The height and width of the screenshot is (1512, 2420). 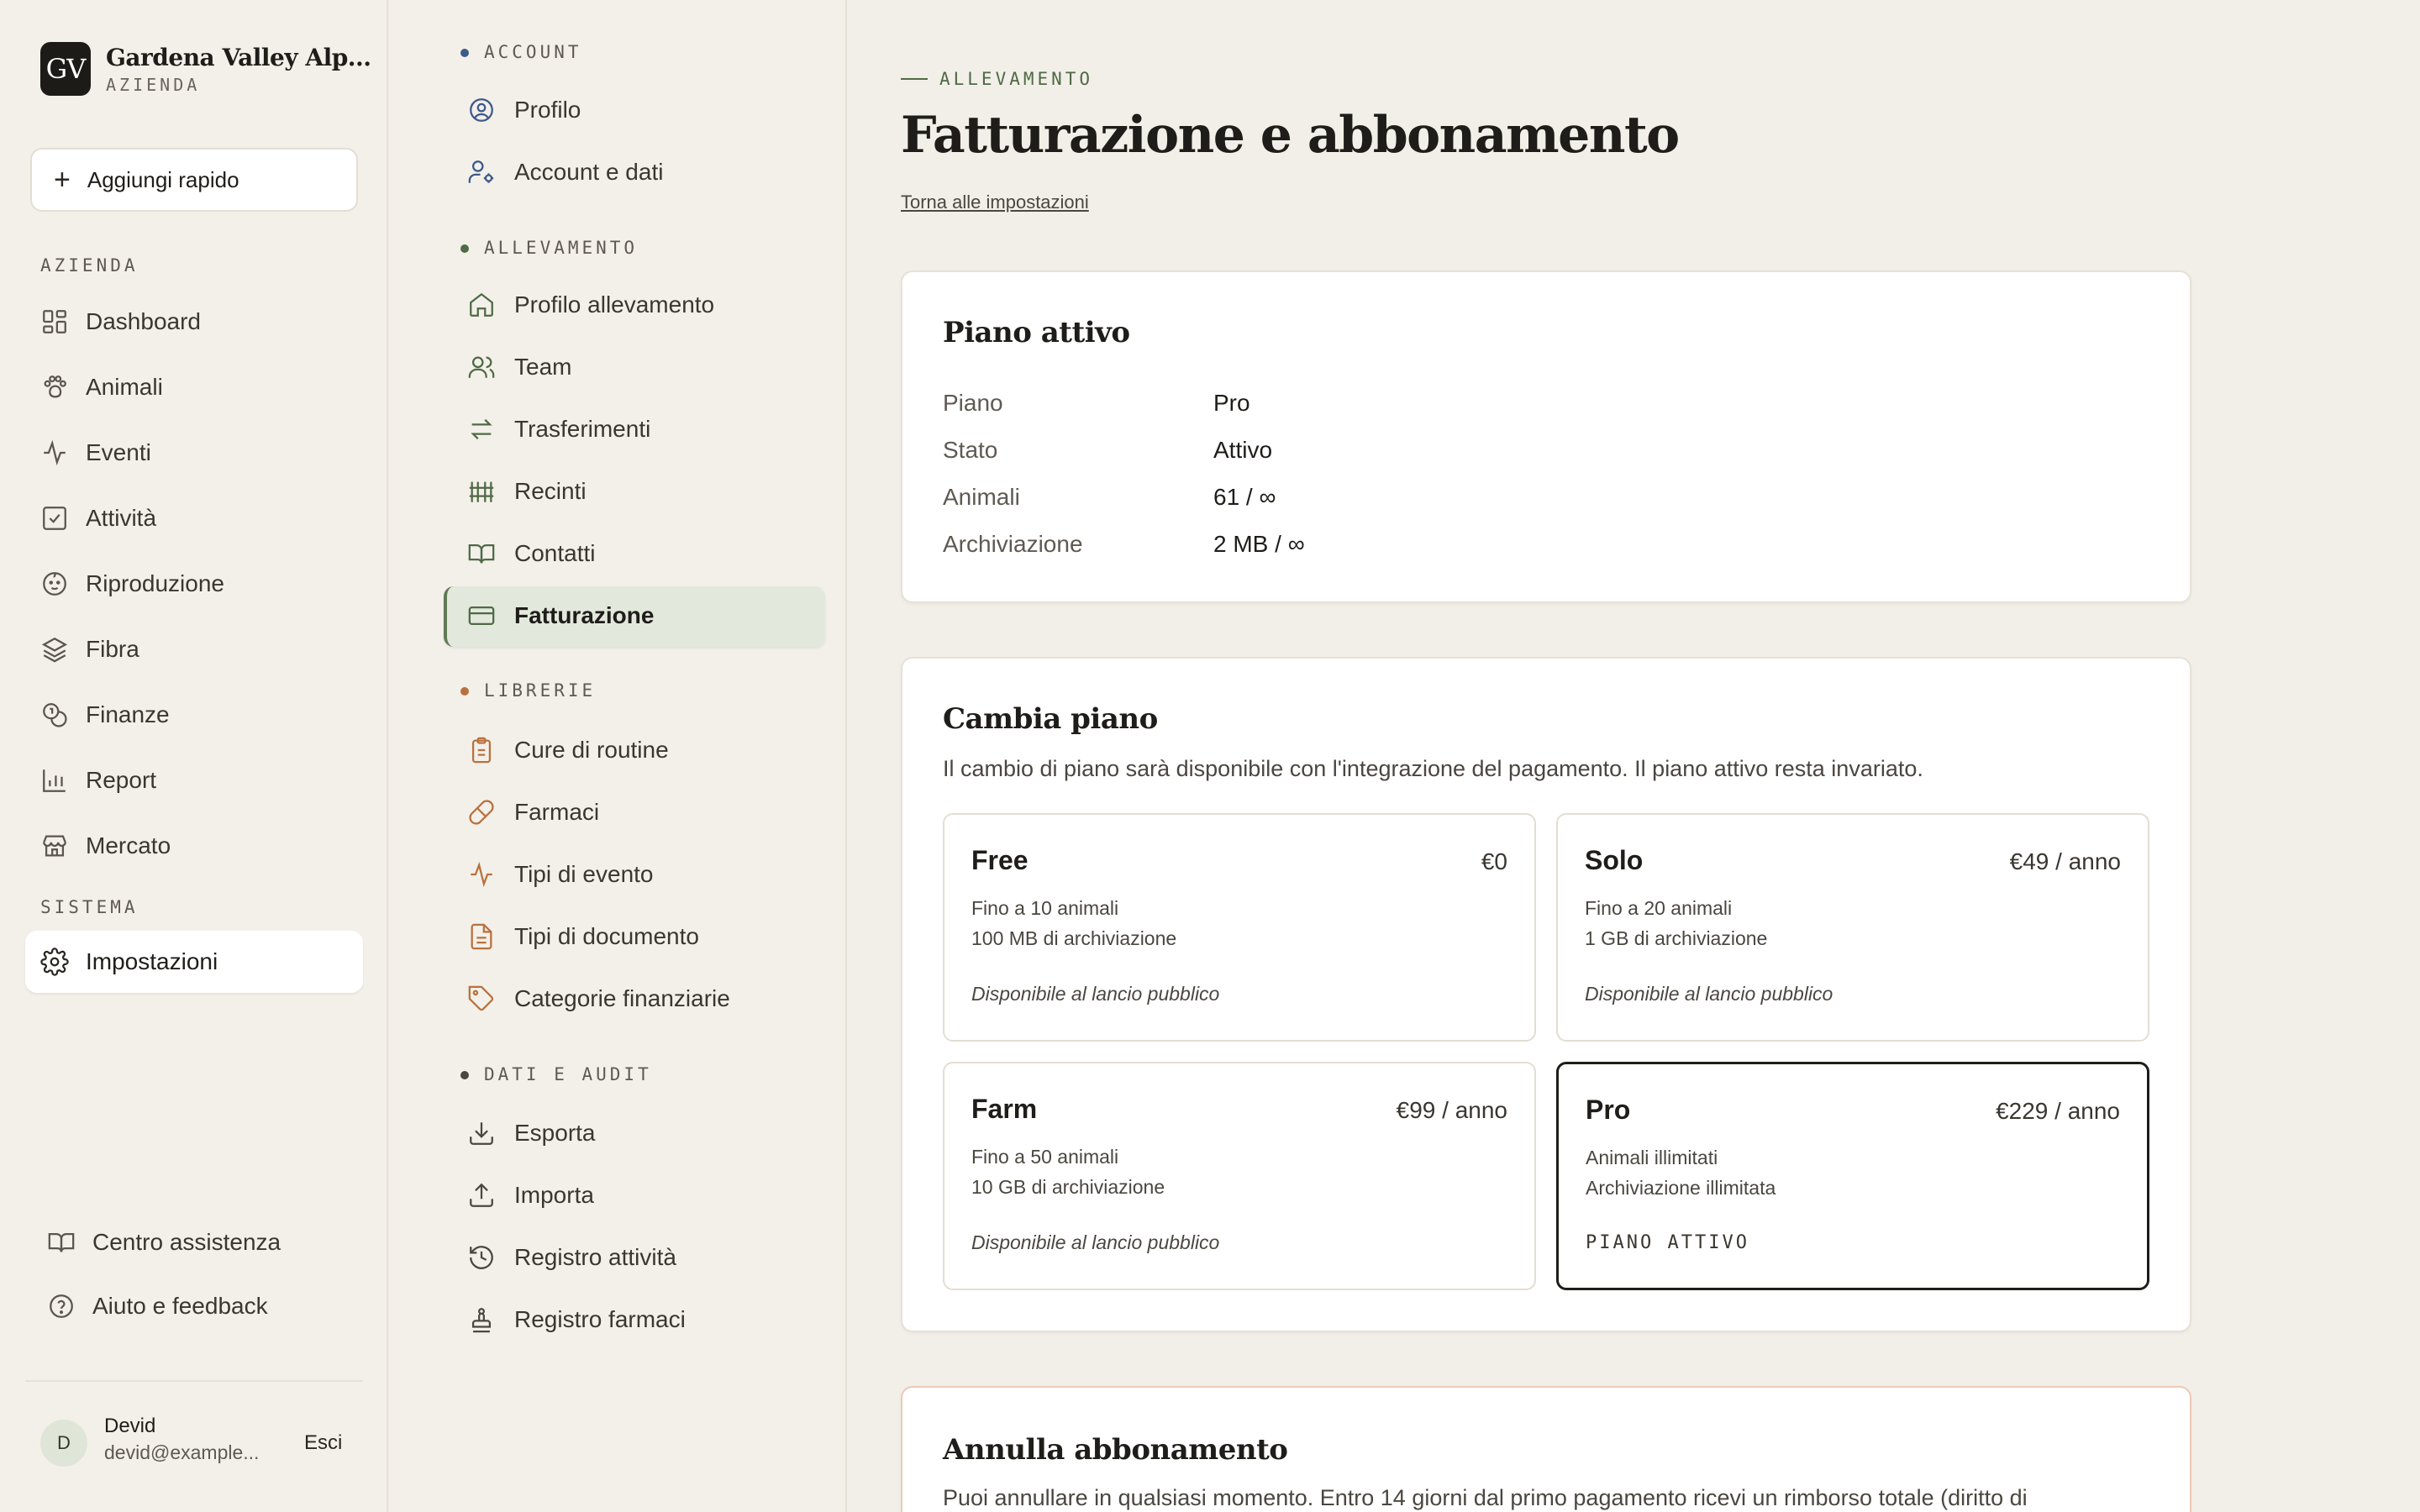 I want to click on sidebar-item-fibra: Fibra, so click(x=90, y=649).